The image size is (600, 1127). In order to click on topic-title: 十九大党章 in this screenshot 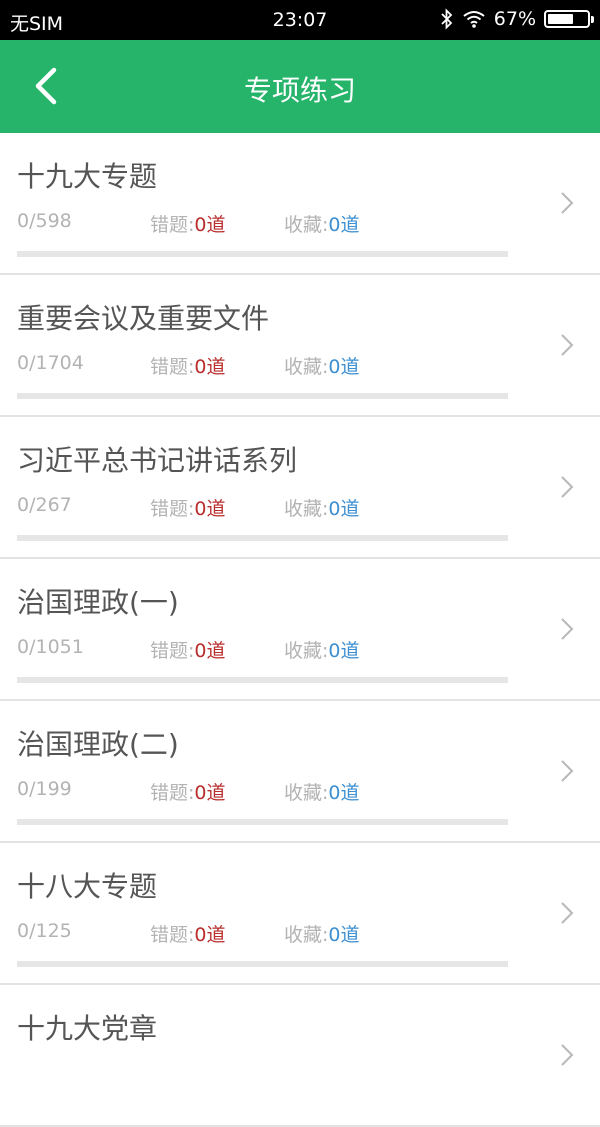, I will do `click(87, 1028)`.